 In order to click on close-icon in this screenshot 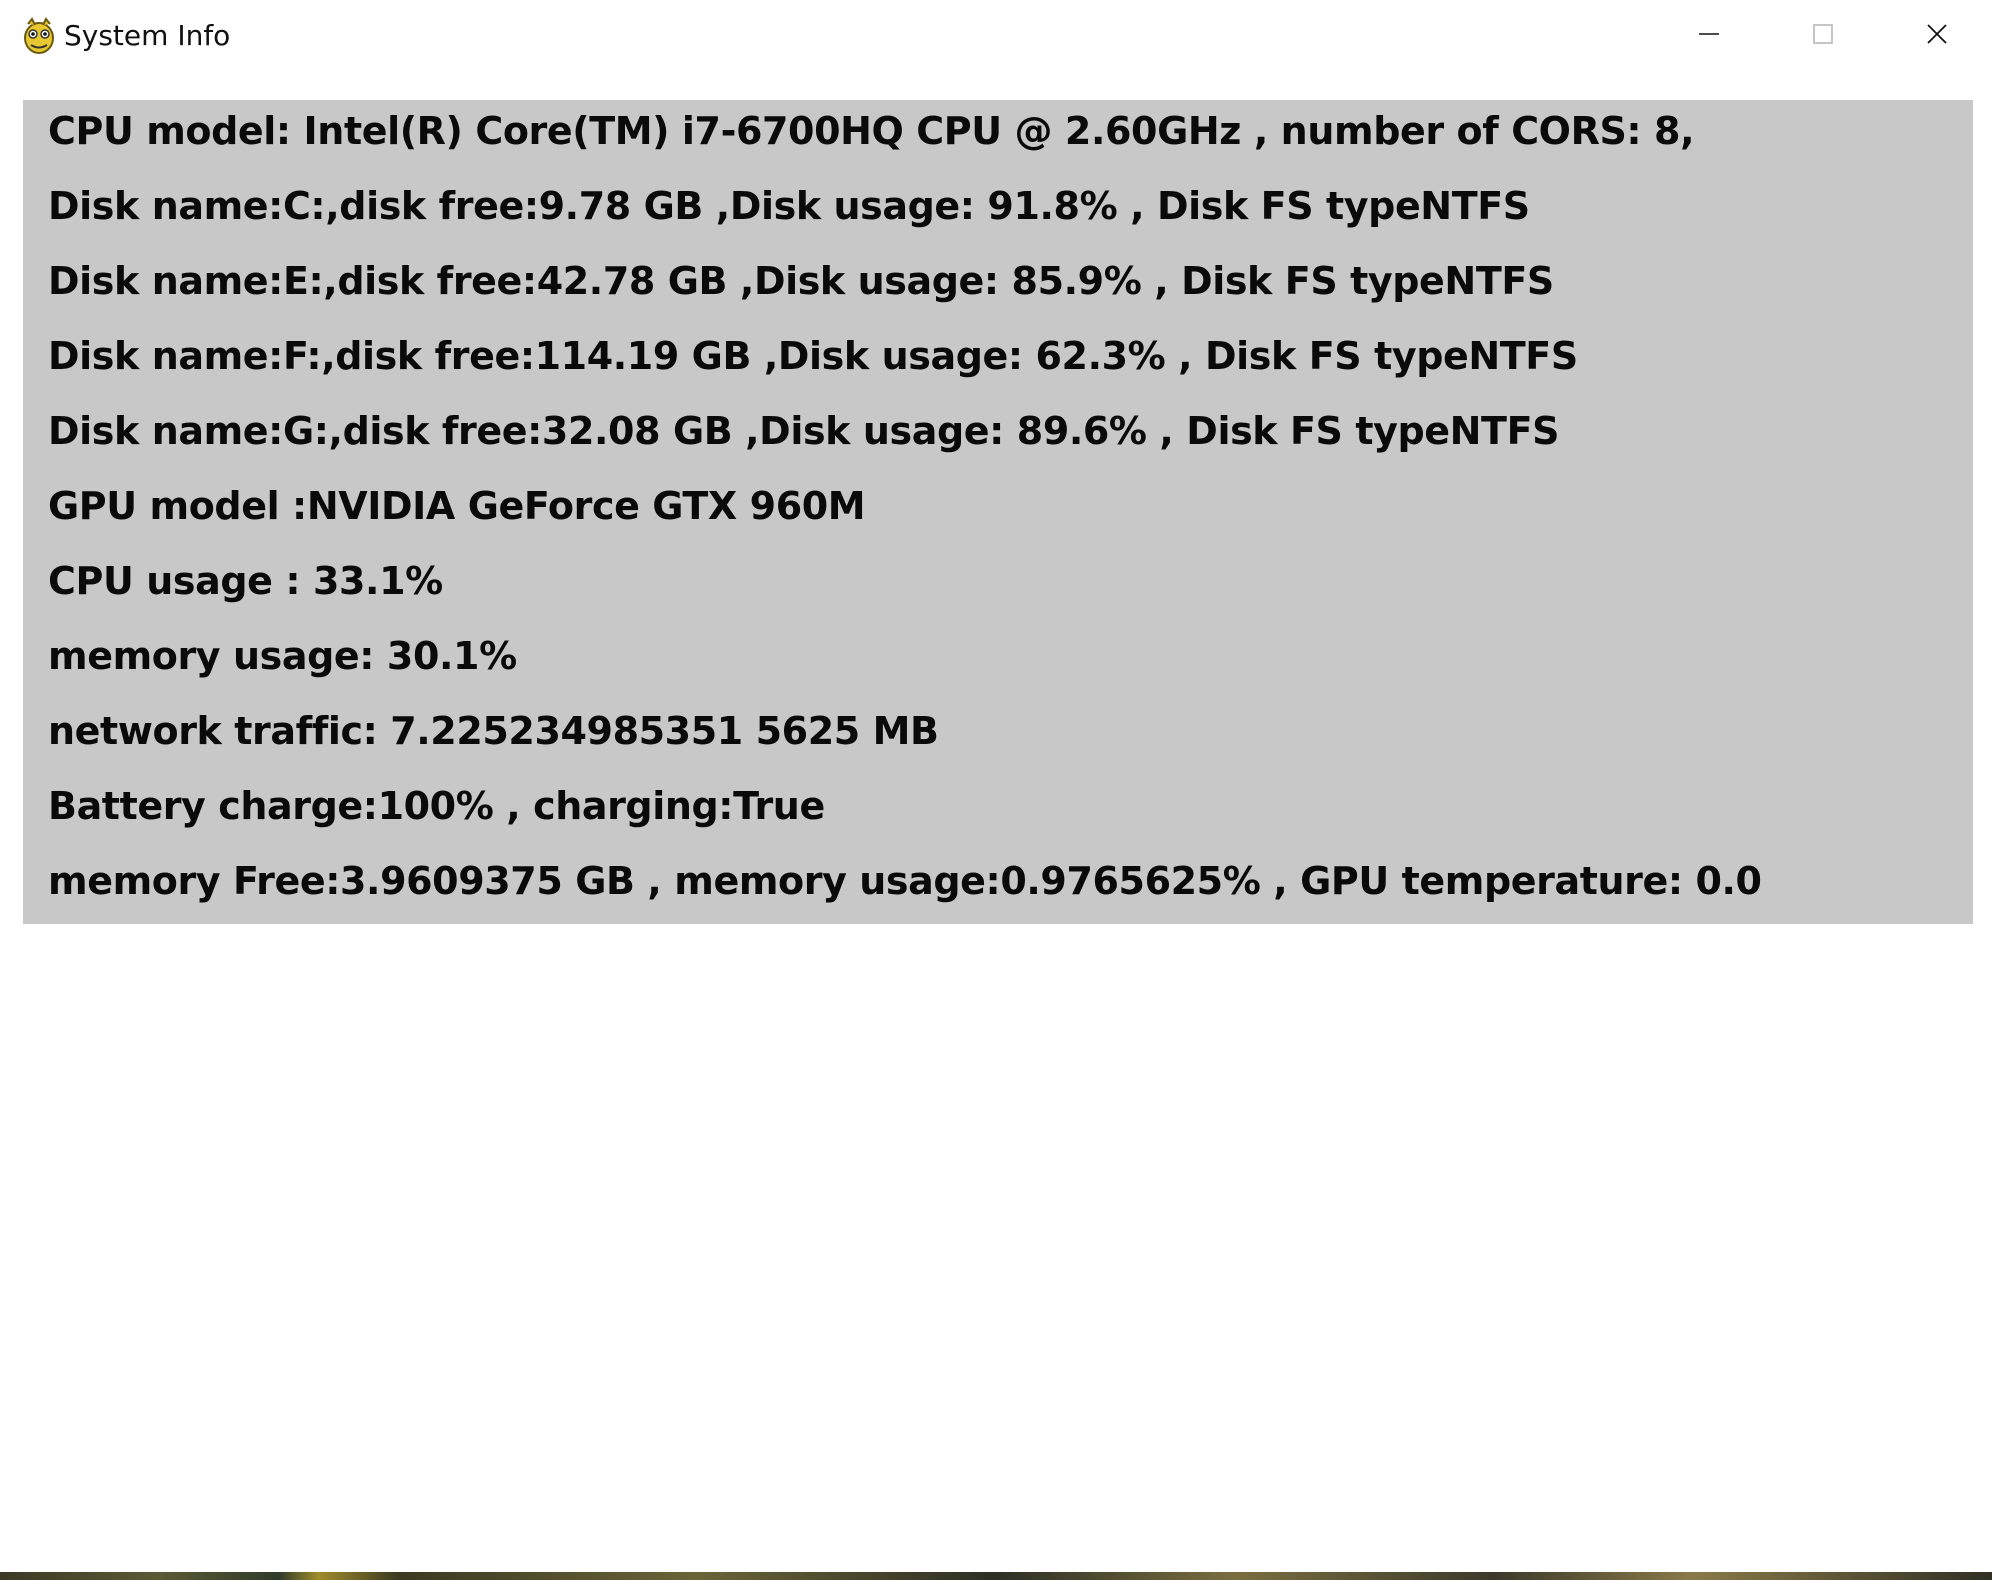, I will do `click(1937, 36)`.